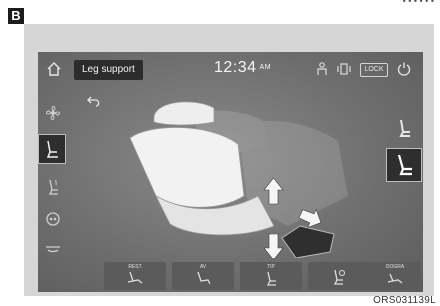 The height and width of the screenshot is (306, 440). I want to click on preset-tip-button: TIP, so click(271, 276).